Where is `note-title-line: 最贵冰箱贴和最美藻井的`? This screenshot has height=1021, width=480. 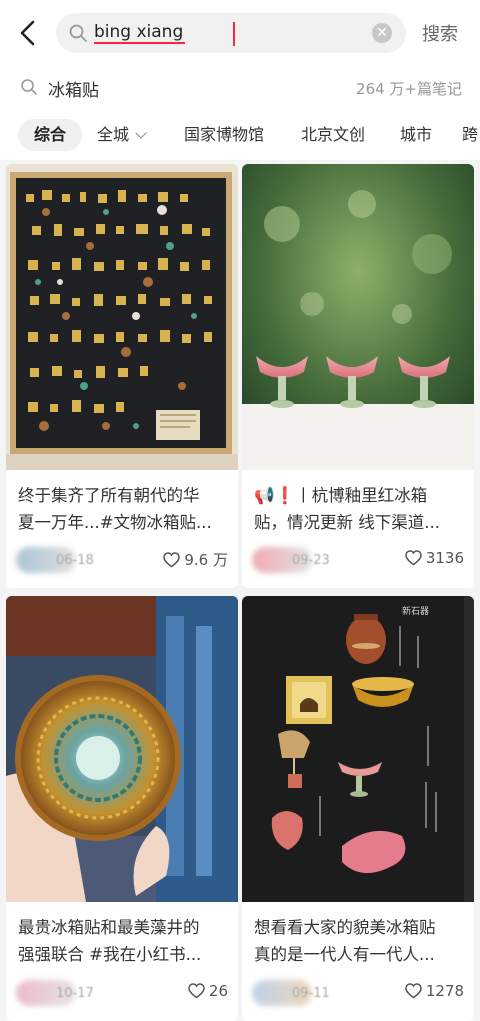
note-title-line: 最贵冰箱贴和最美藻井的 is located at coordinates (109, 927).